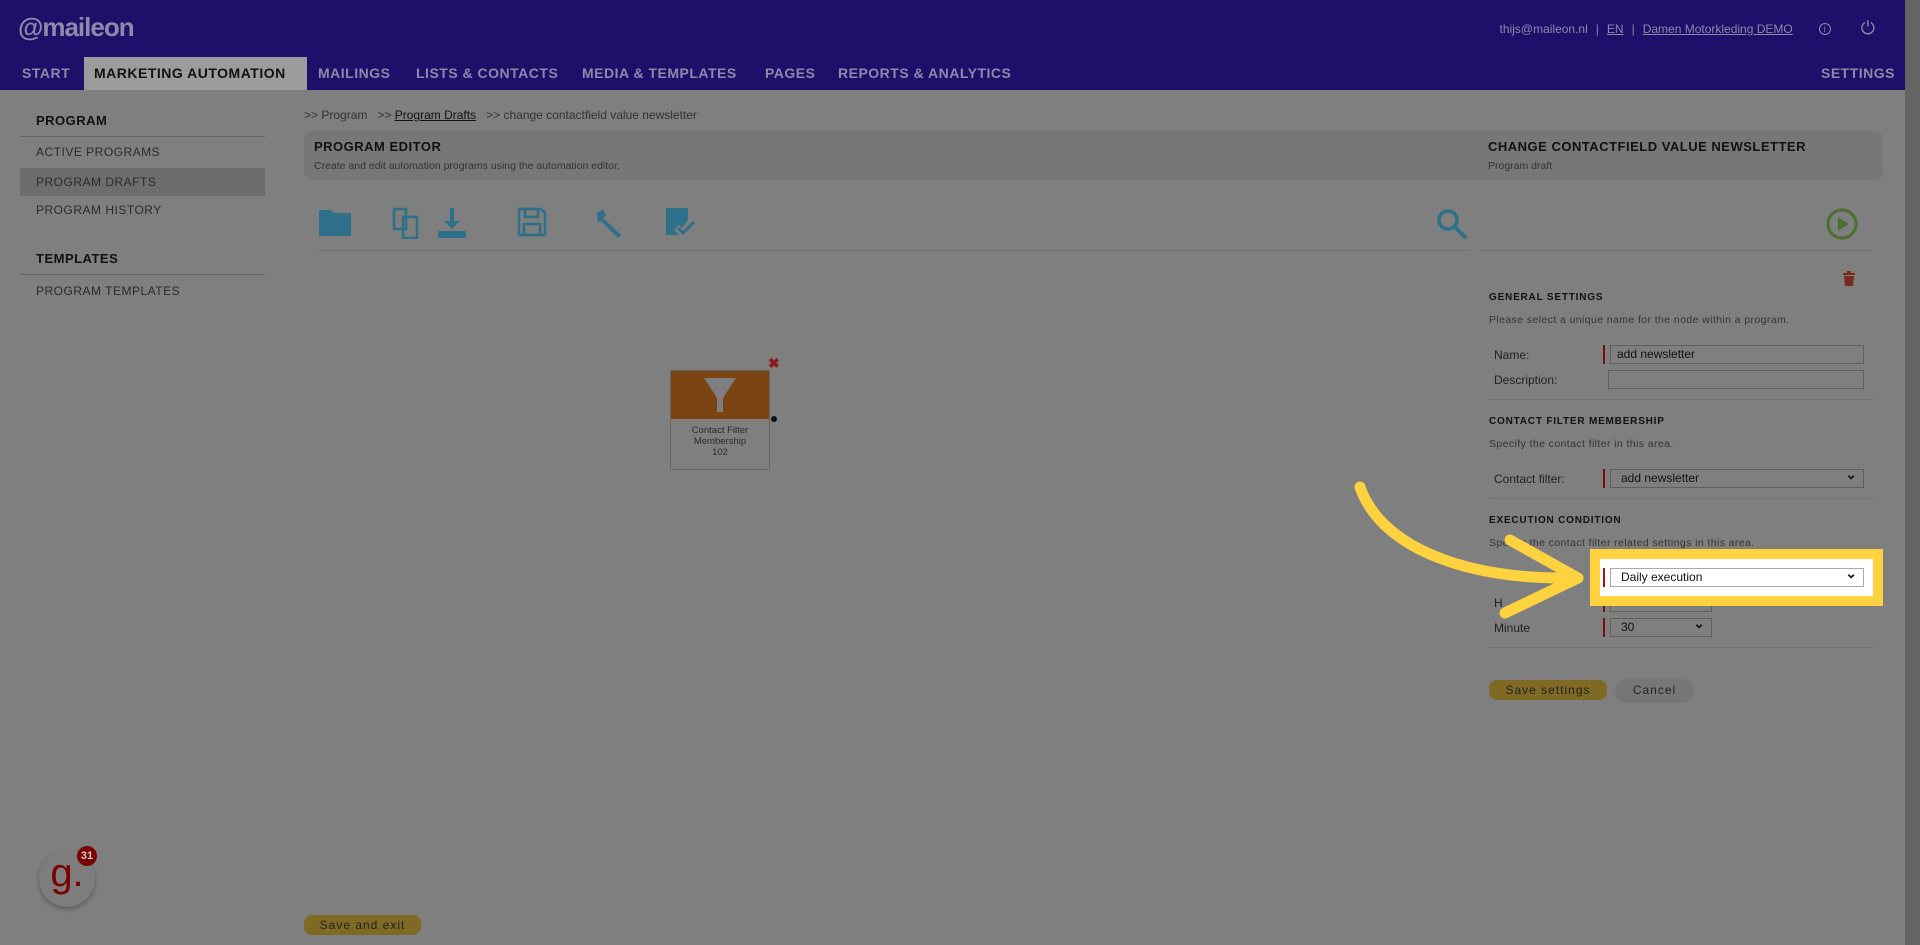 Image resolution: width=1920 pixels, height=945 pixels. Describe the element at coordinates (335, 115) in the screenshot. I see `breadcrumb-program: >> Program` at that location.